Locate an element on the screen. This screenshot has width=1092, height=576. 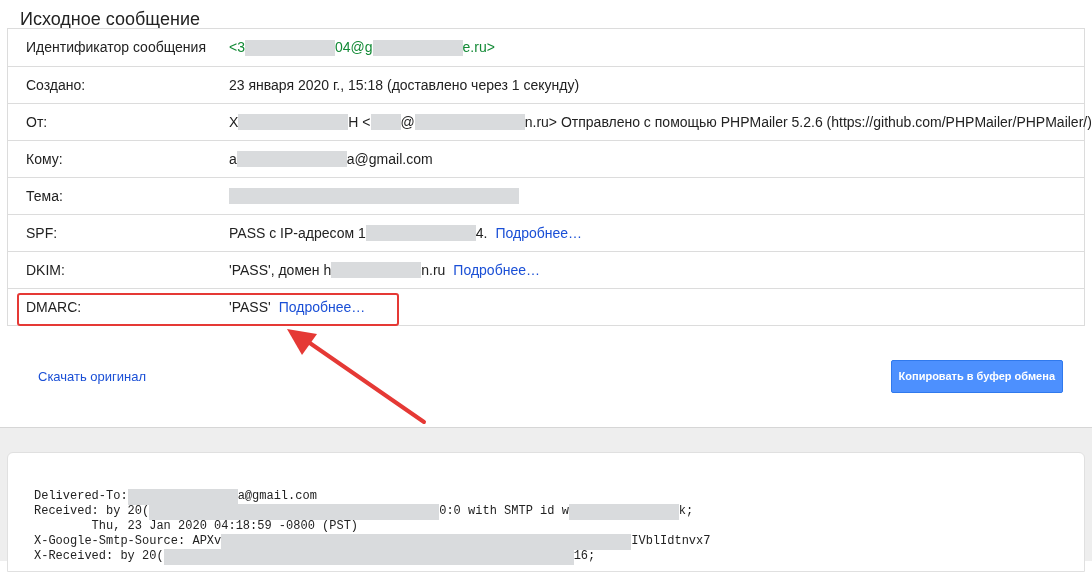
field-label: DMARC: is located at coordinates (54, 307).